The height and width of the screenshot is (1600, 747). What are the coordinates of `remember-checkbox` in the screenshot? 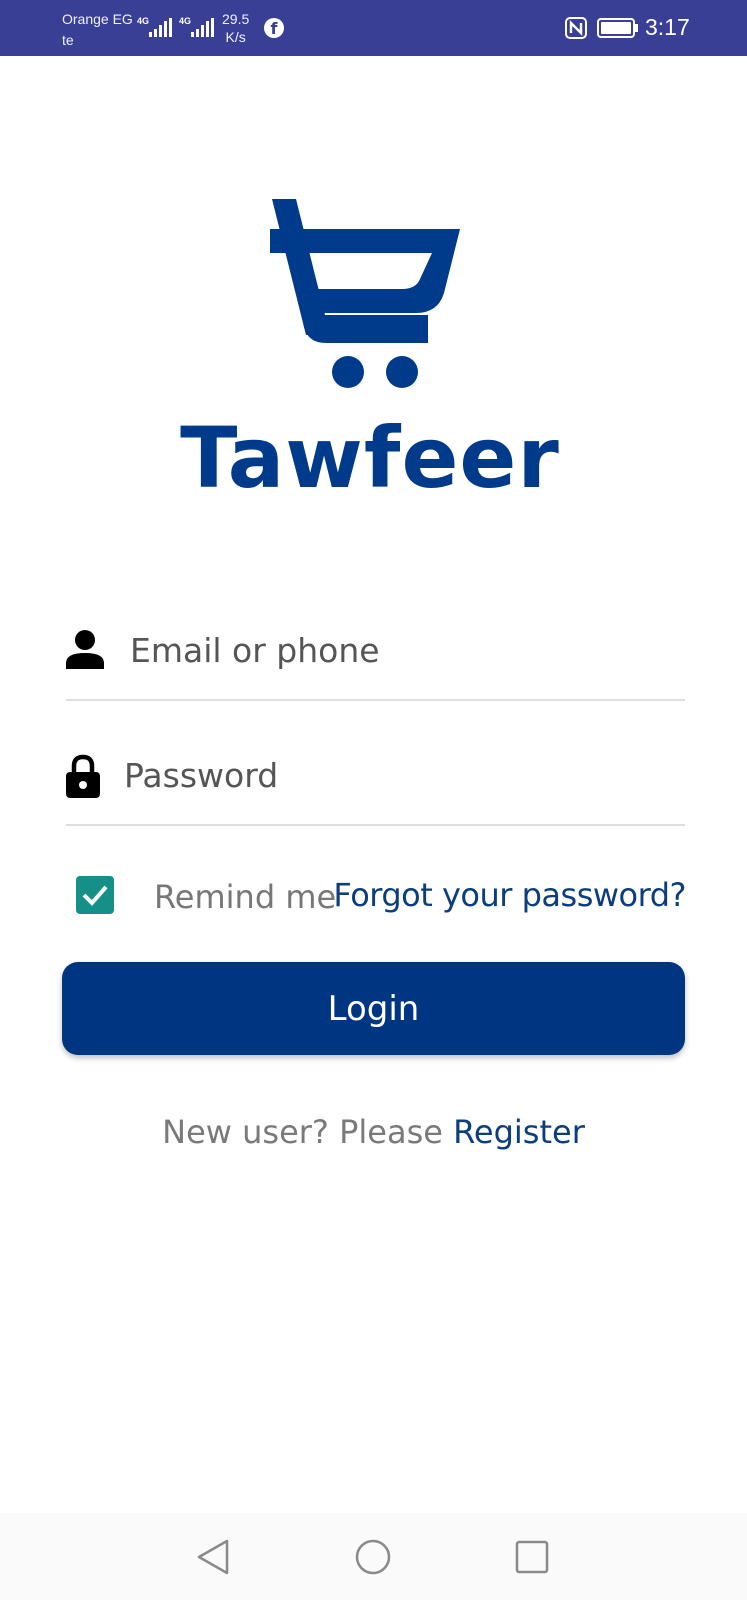 It's located at (95, 895).